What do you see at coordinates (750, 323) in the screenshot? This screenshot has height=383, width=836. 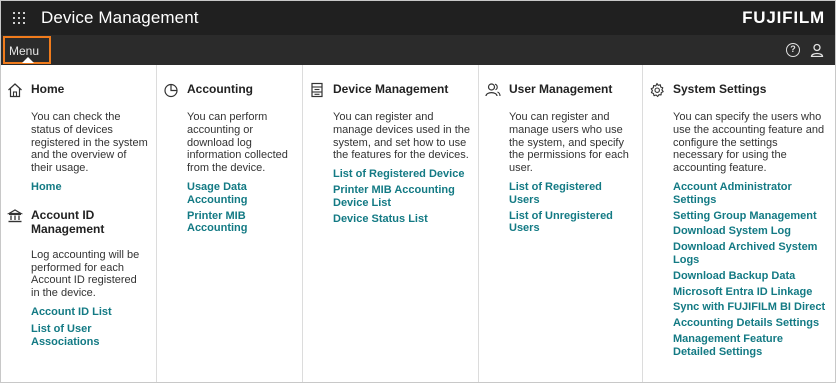 I see `link-accounting-details-settings: Accounting Details Settings` at bounding box center [750, 323].